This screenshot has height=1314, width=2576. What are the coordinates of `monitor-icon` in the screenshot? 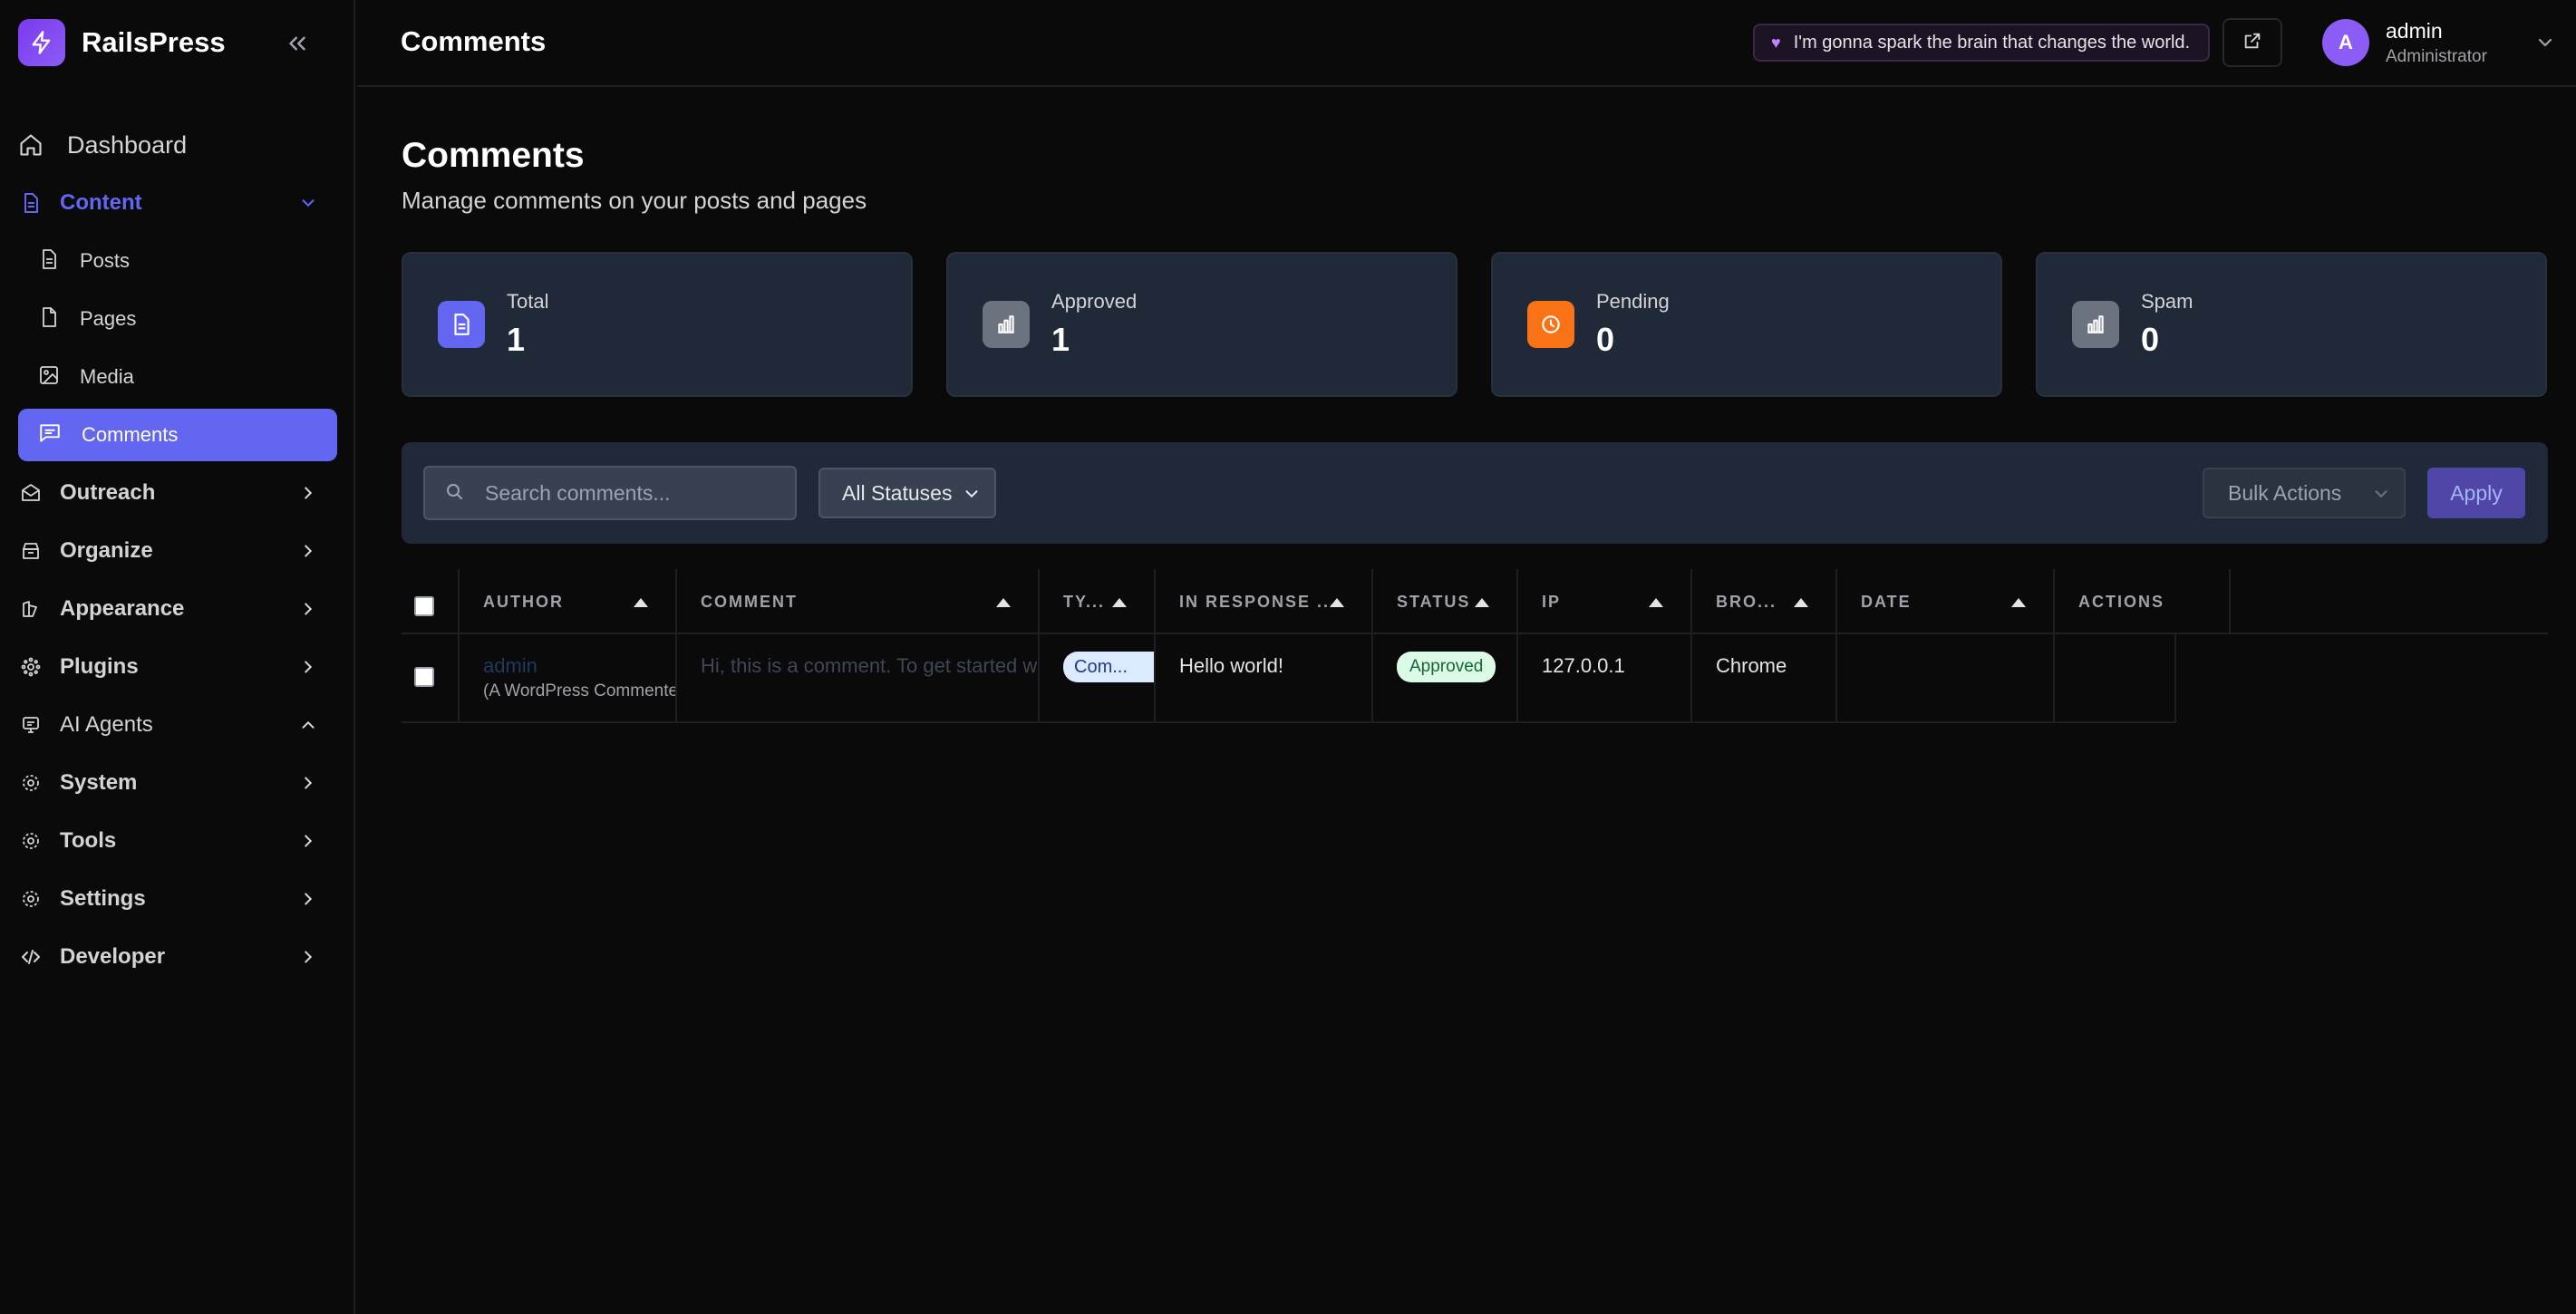 It's located at (31, 725).